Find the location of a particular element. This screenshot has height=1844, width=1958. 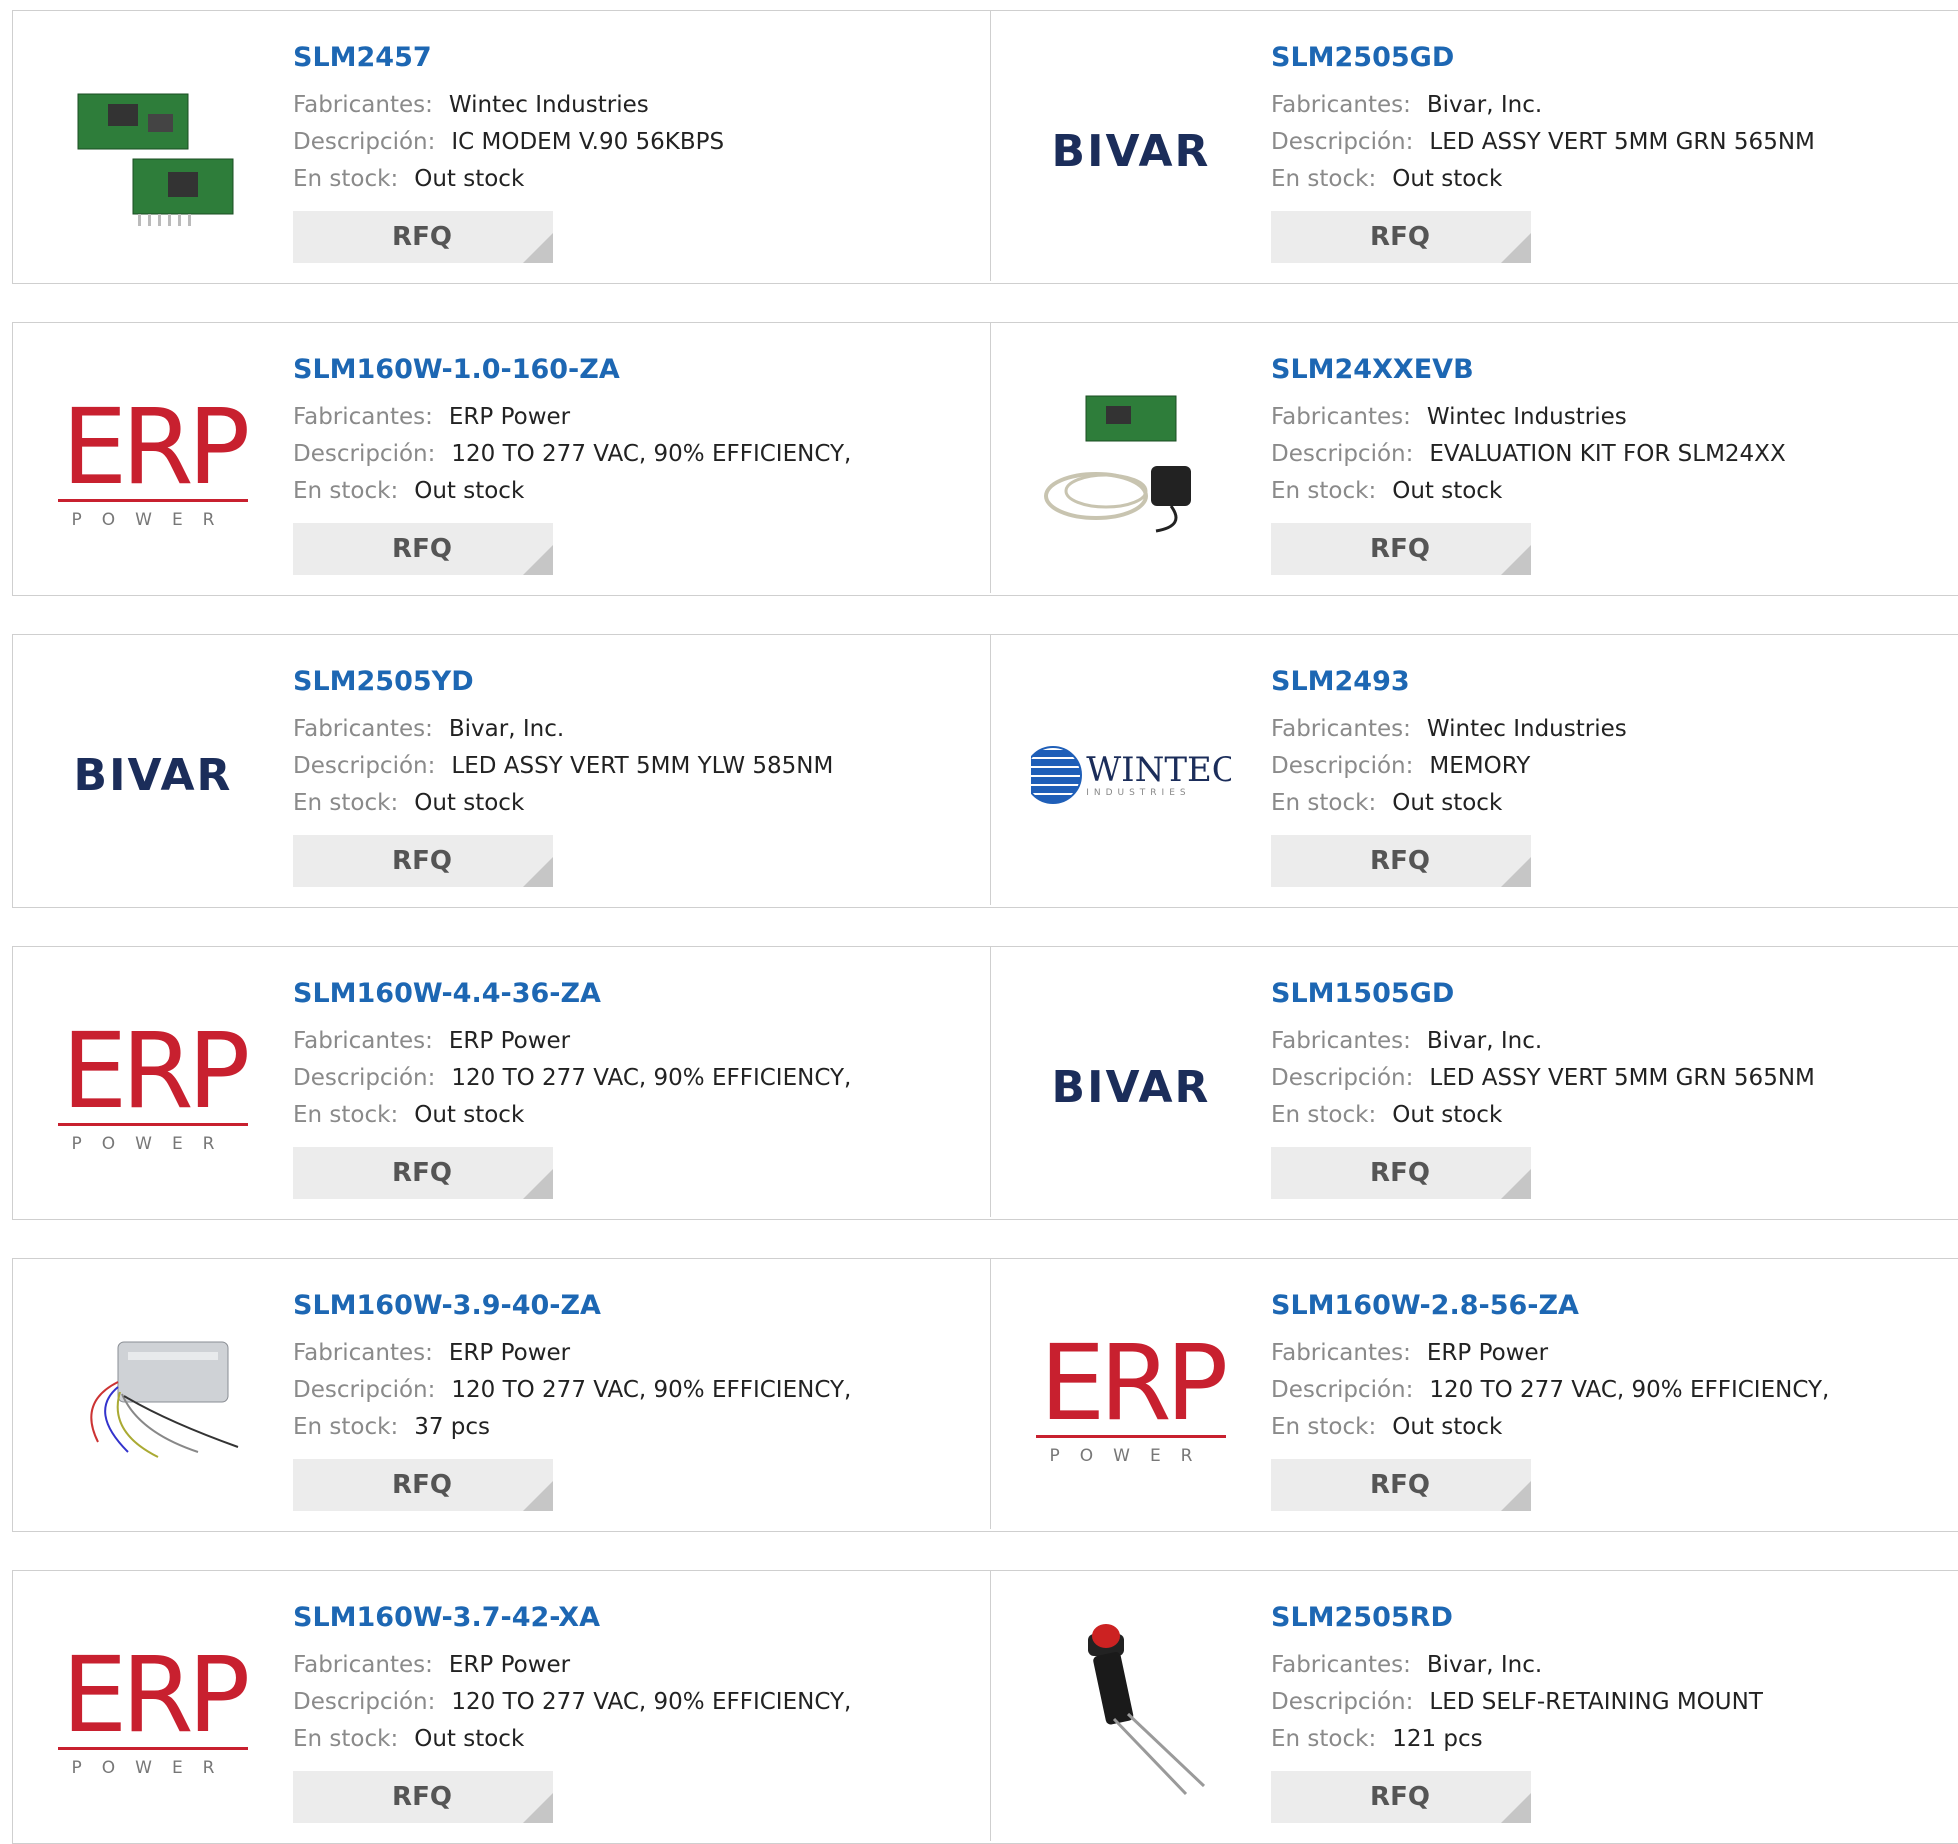

part-number-link: SLM160W-1.0-160-ZA is located at coordinates (623, 370).